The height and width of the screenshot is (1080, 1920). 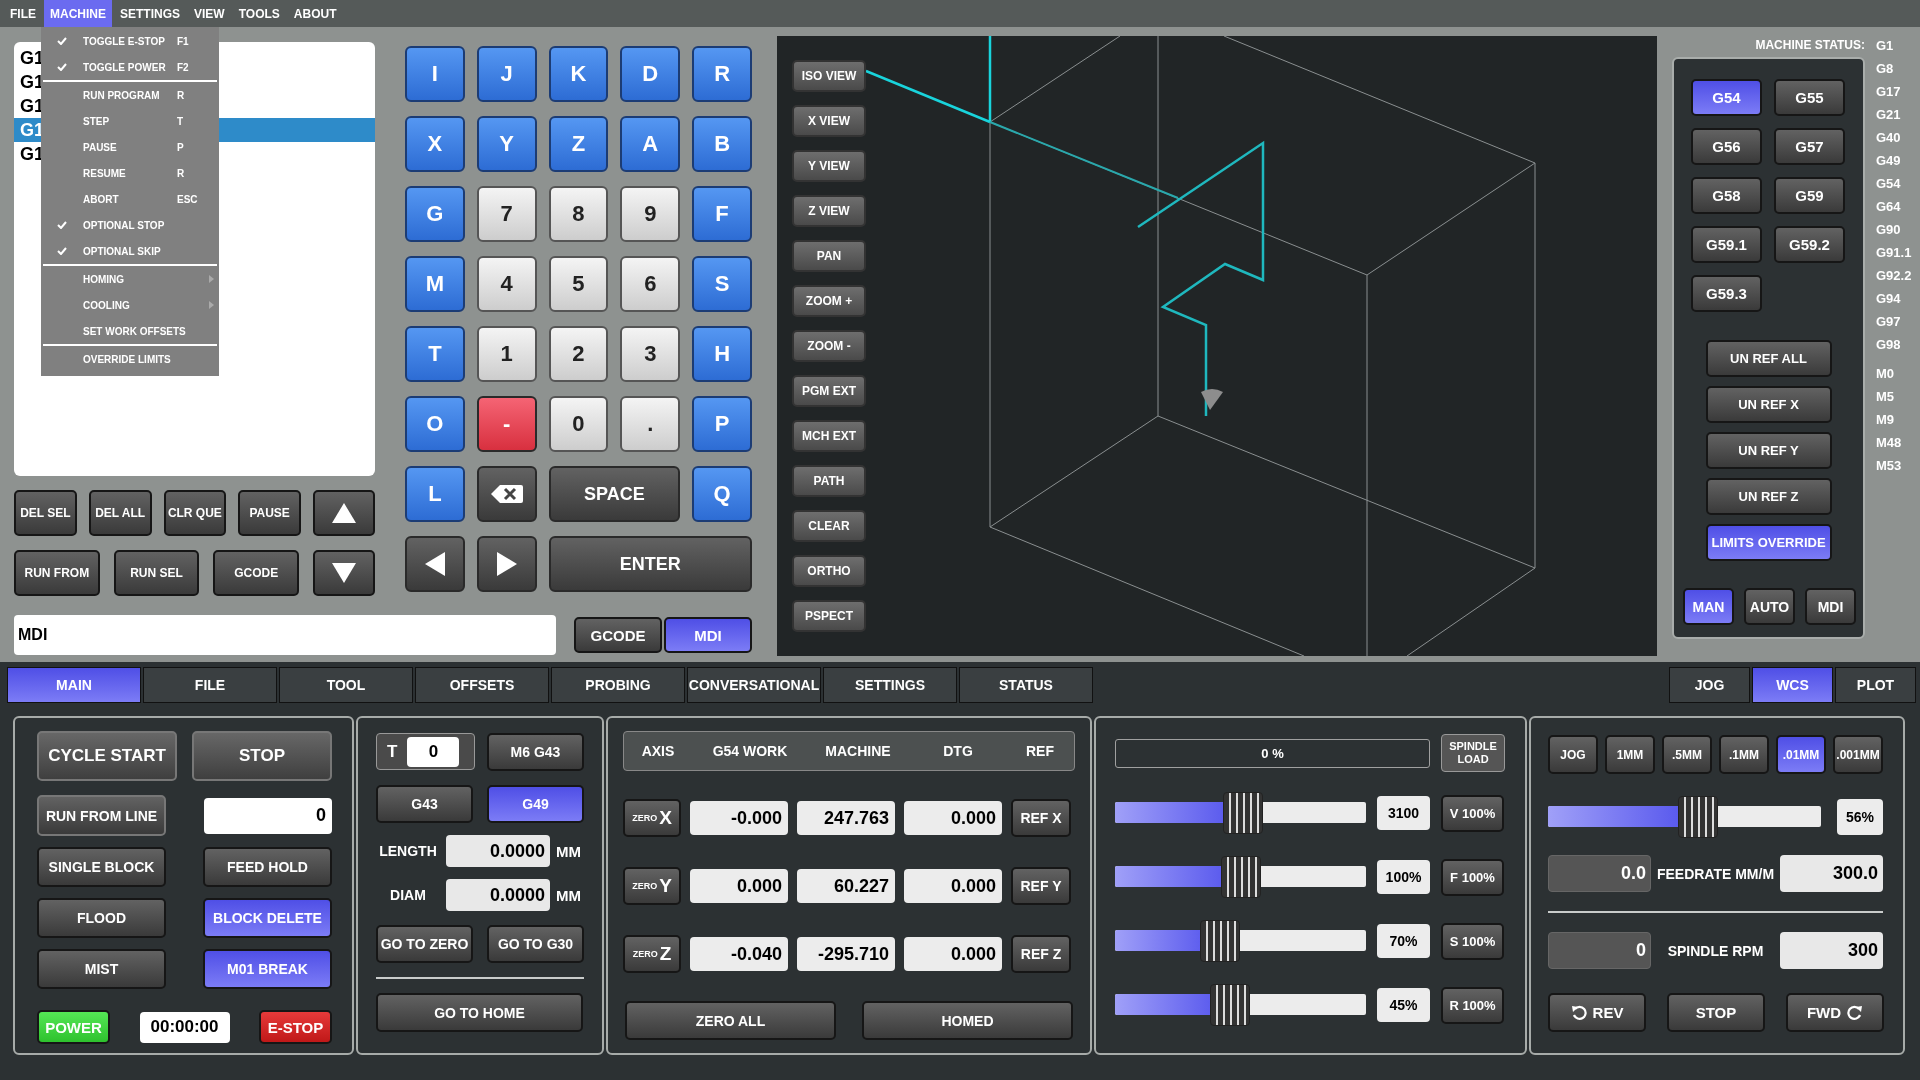 What do you see at coordinates (1889, 92) in the screenshot?
I see `status-code: G17` at bounding box center [1889, 92].